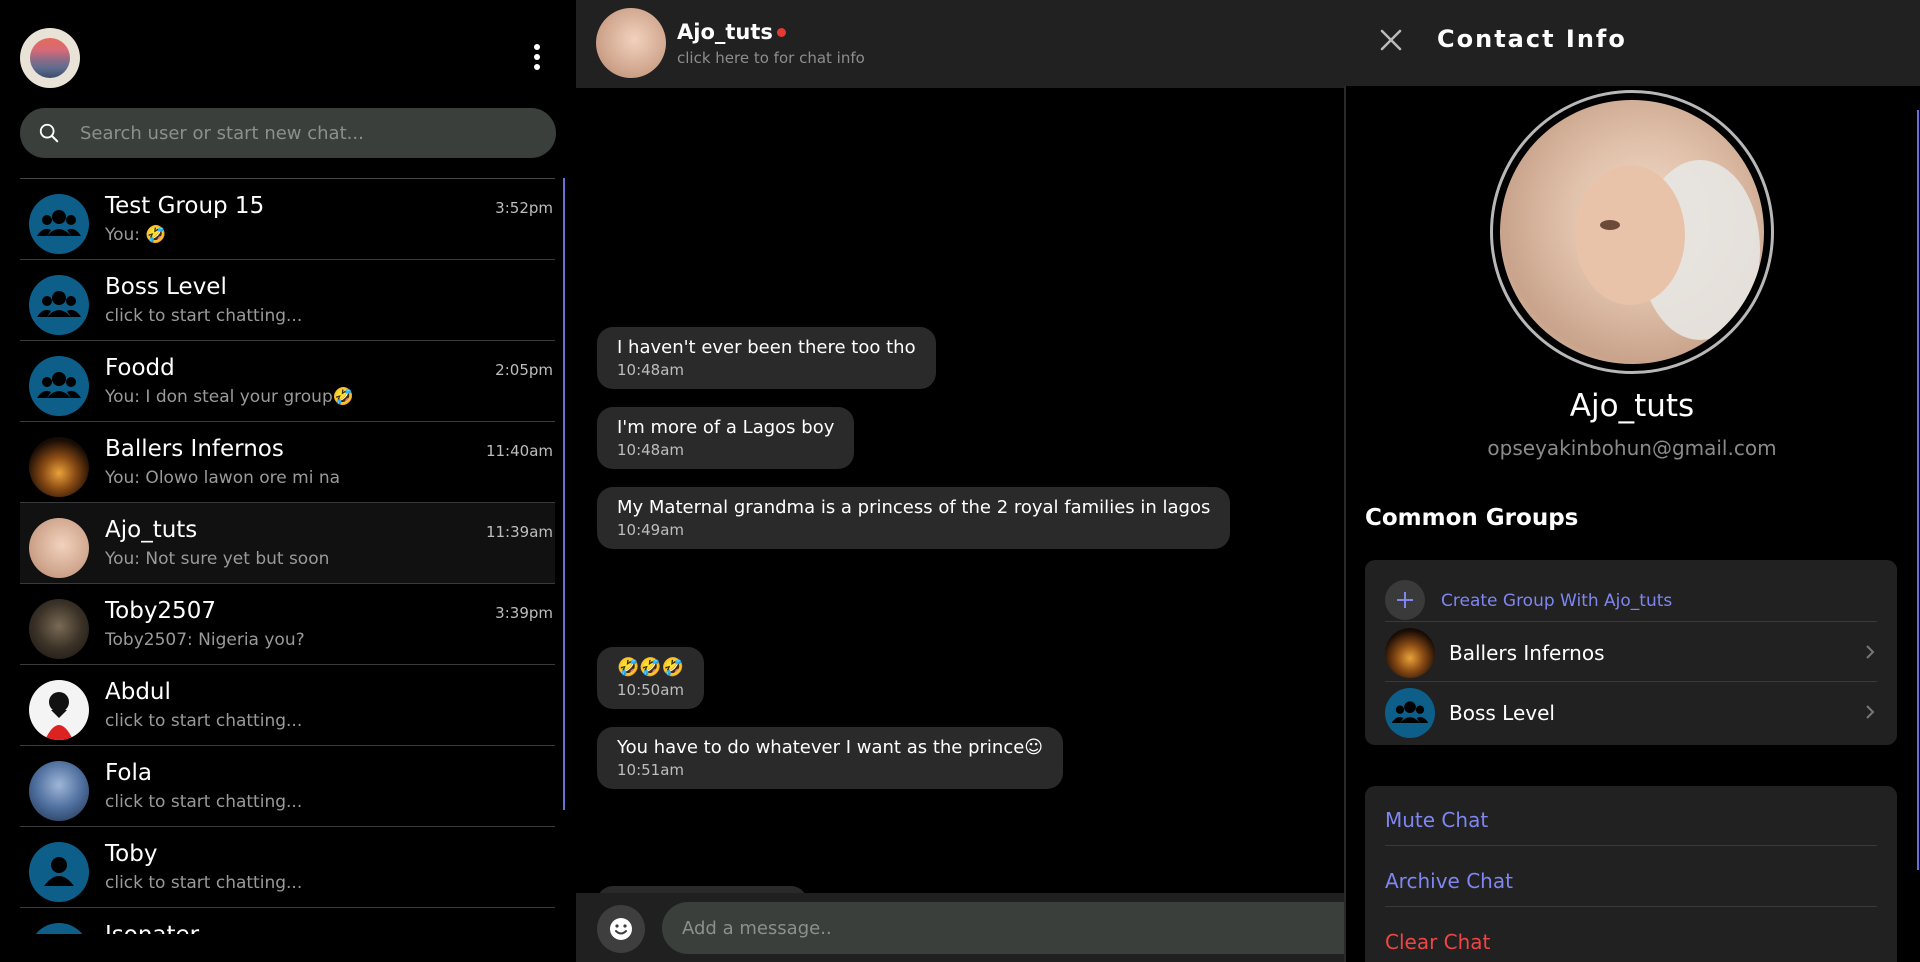 The image size is (1920, 962). Describe the element at coordinates (1632, 43) in the screenshot. I see `contact-info-header: Contact Info` at that location.